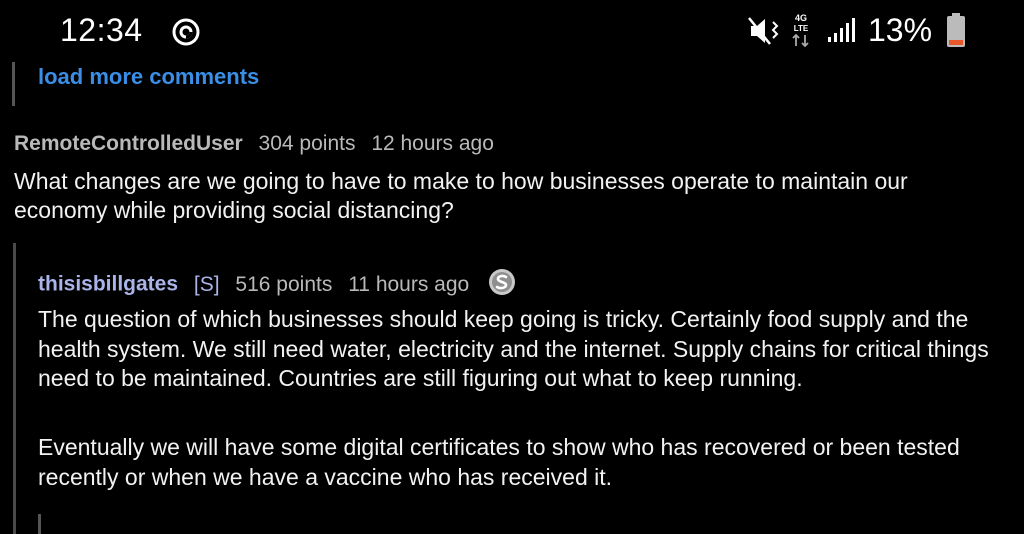  Describe the element at coordinates (284, 284) in the screenshot. I see `reply-points: 516 points` at that location.